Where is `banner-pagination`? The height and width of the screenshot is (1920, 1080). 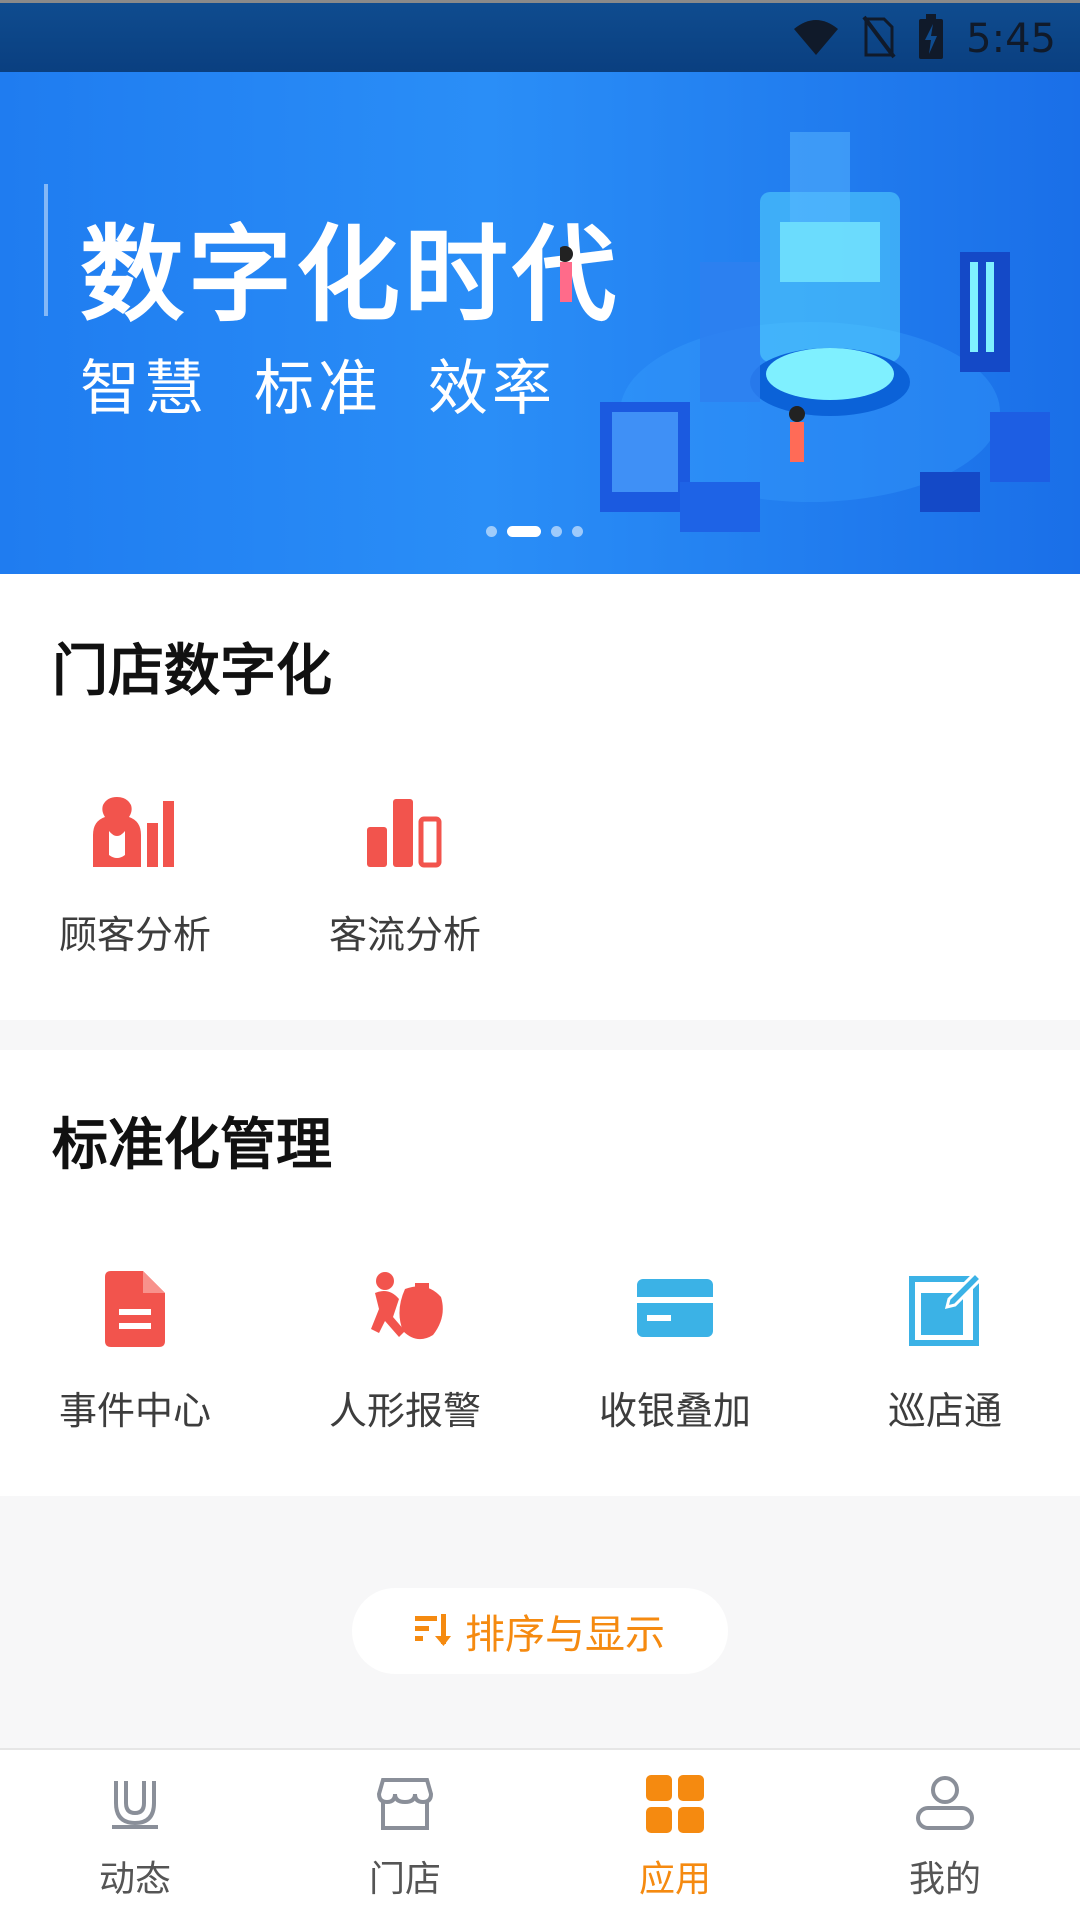
banner-pagination is located at coordinates (534, 531).